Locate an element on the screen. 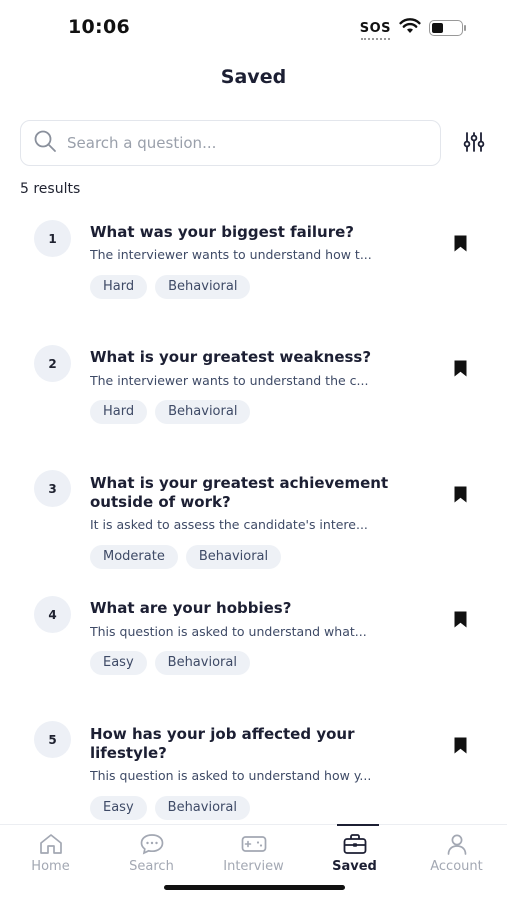  question-title: What is your greatest weakness? is located at coordinates (255, 357).